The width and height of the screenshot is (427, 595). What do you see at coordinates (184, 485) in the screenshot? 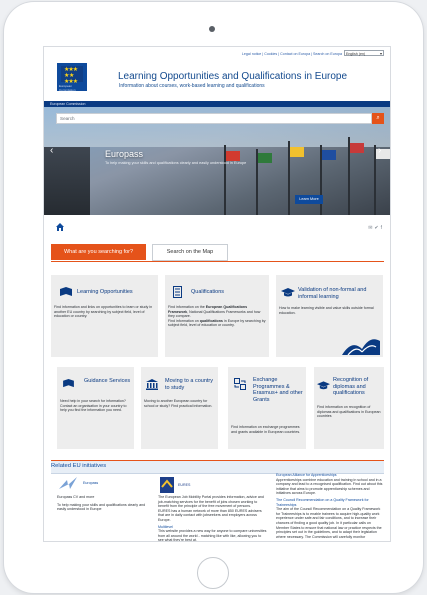
I see `eures-wordmark: EURES` at bounding box center [184, 485].